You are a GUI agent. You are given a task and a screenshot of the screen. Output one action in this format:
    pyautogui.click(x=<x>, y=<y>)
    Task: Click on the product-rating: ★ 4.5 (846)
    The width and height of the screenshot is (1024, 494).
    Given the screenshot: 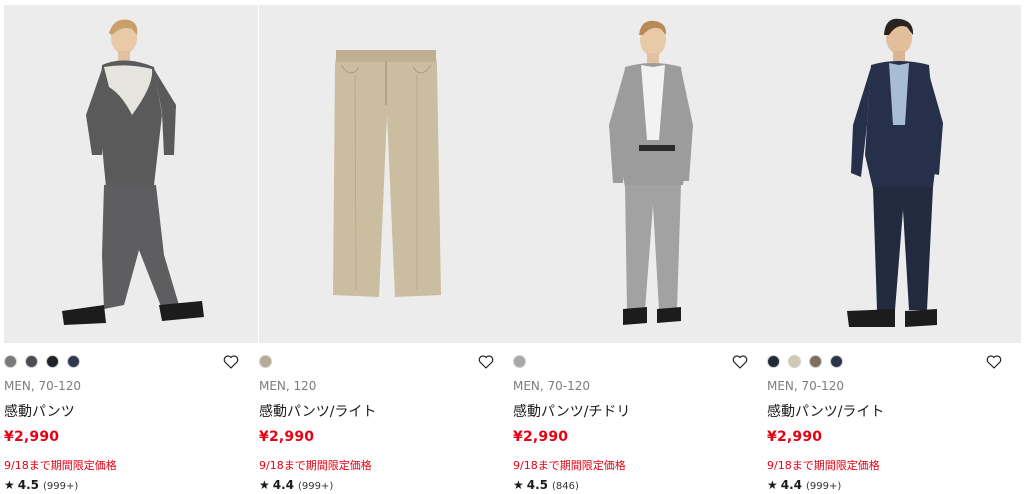 What is the action you would take?
    pyautogui.click(x=546, y=485)
    